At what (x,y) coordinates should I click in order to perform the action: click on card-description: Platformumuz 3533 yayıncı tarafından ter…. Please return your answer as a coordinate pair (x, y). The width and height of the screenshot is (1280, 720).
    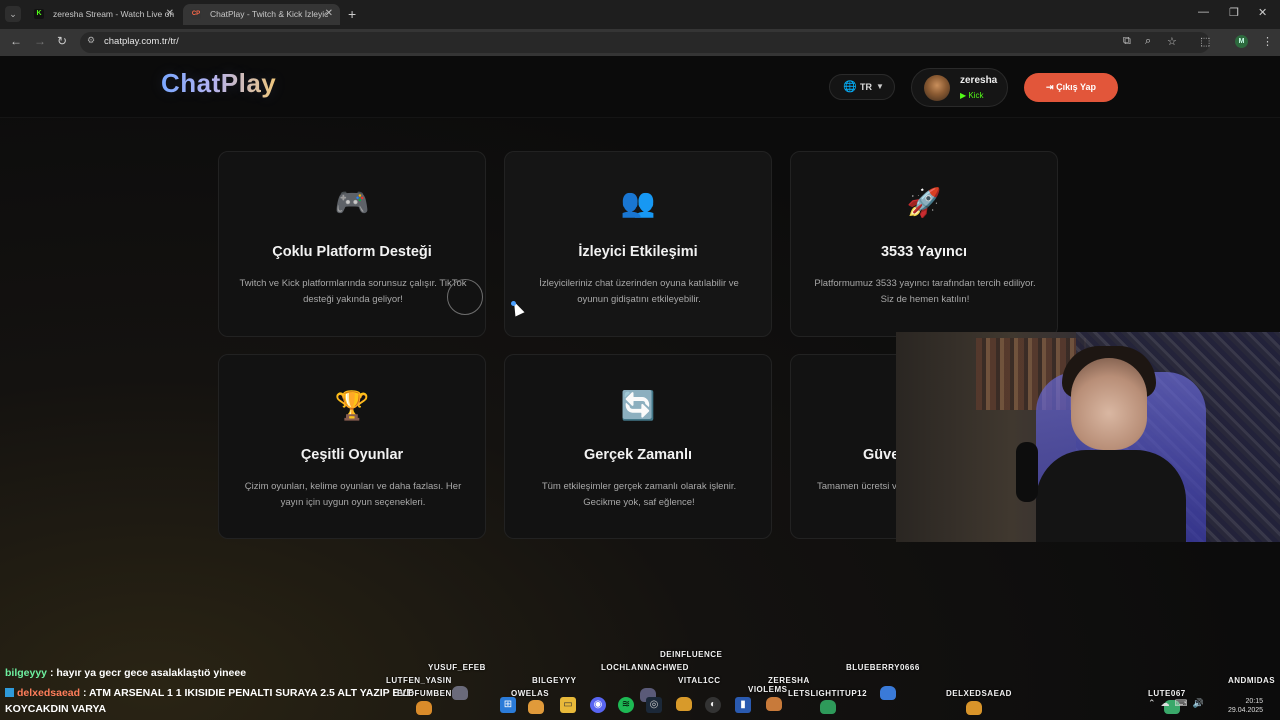
    Looking at the image, I should click on (925, 291).